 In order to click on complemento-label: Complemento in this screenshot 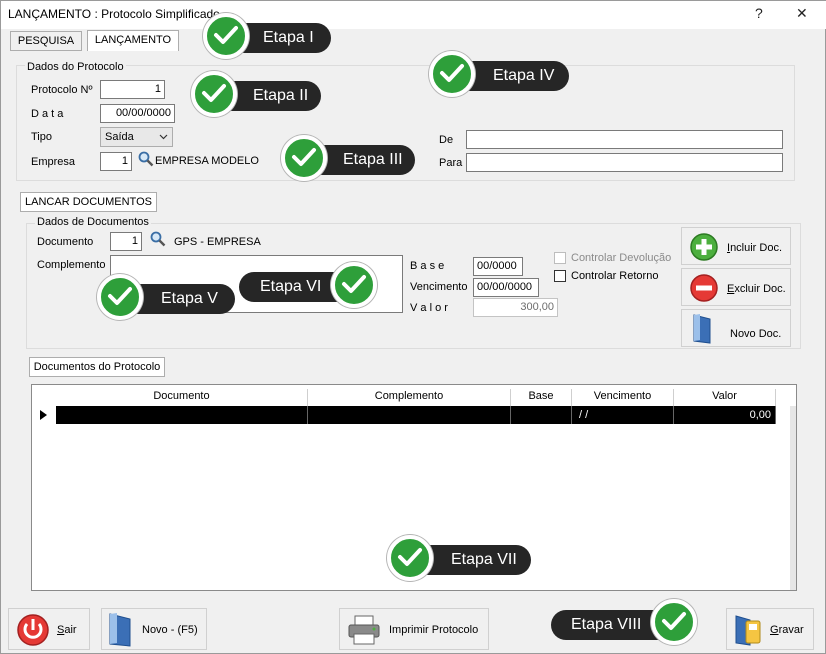, I will do `click(71, 265)`.